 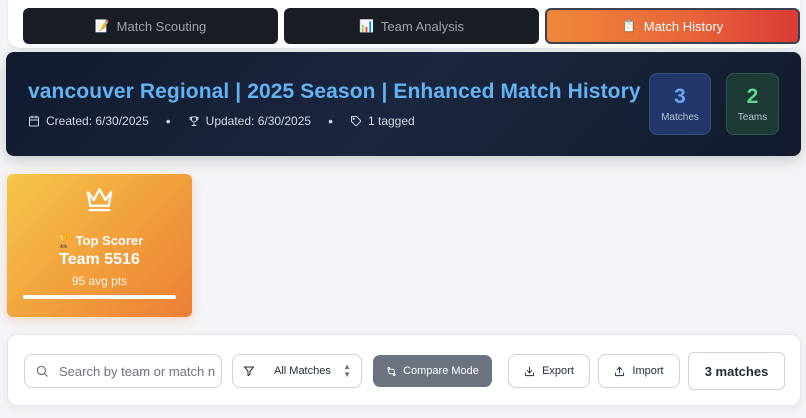 I want to click on matches-label: Matches, so click(x=680, y=117).